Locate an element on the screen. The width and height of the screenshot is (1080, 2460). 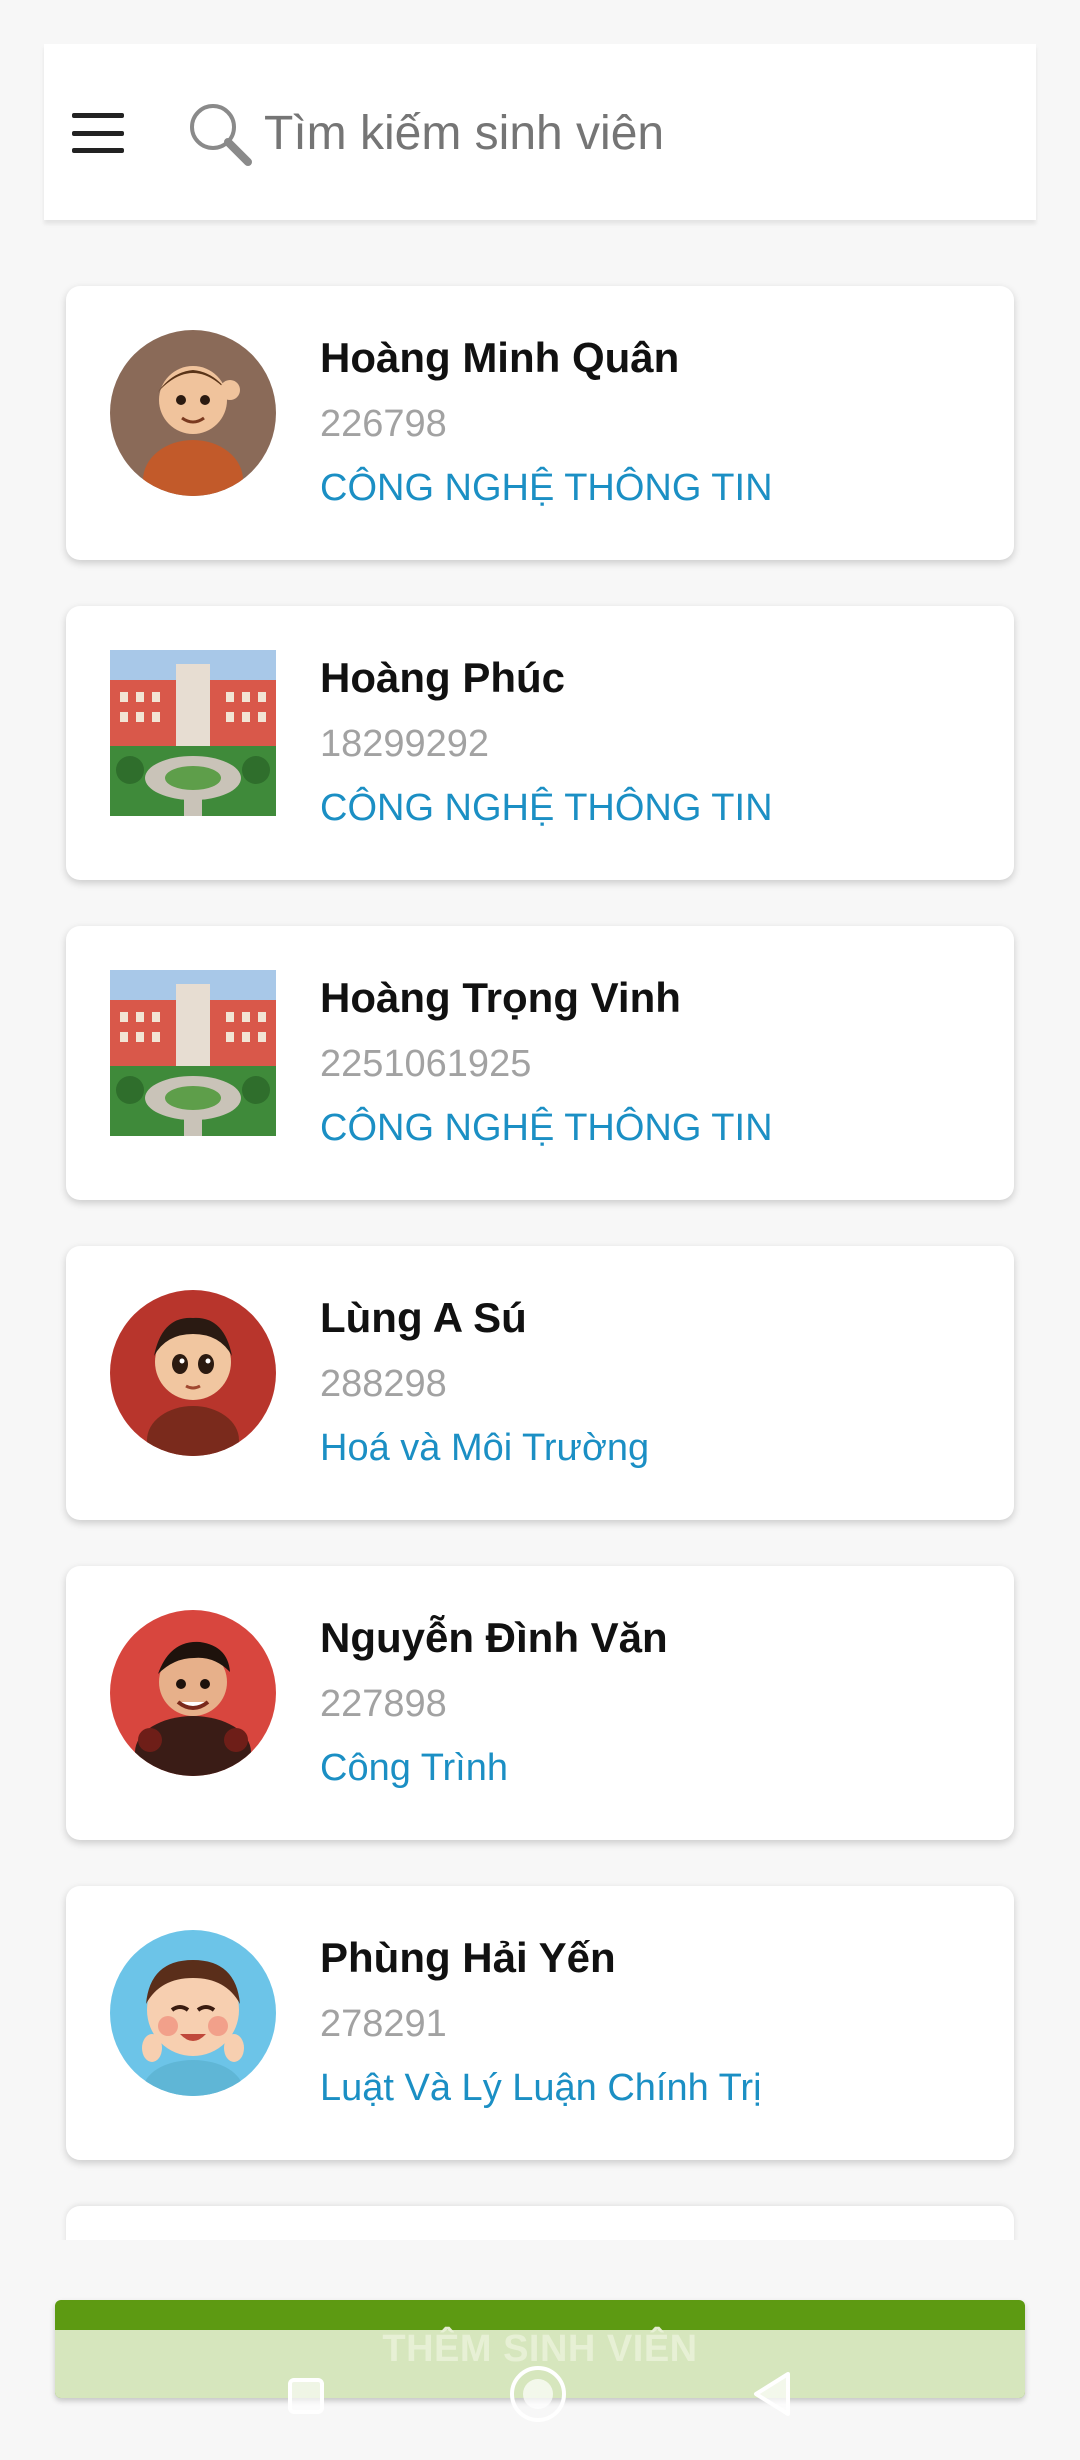
student-name: Hoàng Trọng Vinh is located at coordinates (500, 997).